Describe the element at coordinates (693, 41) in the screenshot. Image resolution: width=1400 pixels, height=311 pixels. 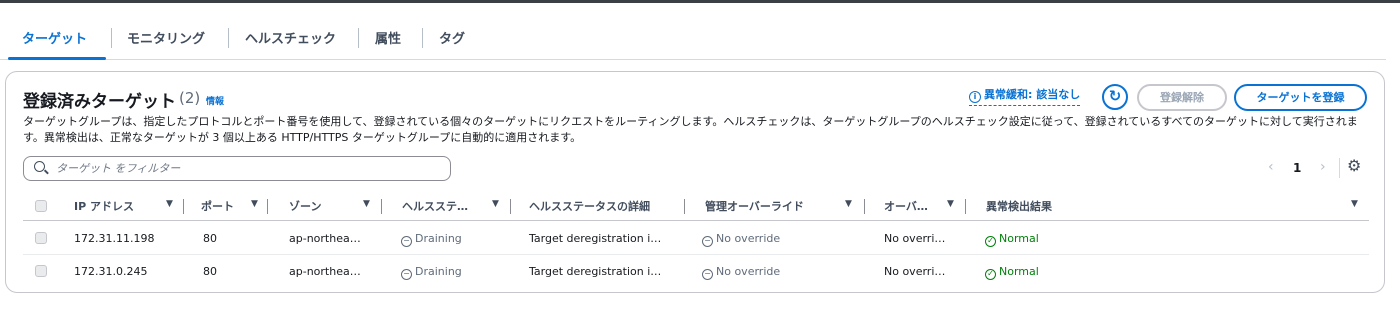
I see `tab-bar: ターゲット モニタリング ヘルスチェック 属性 タグ` at that location.